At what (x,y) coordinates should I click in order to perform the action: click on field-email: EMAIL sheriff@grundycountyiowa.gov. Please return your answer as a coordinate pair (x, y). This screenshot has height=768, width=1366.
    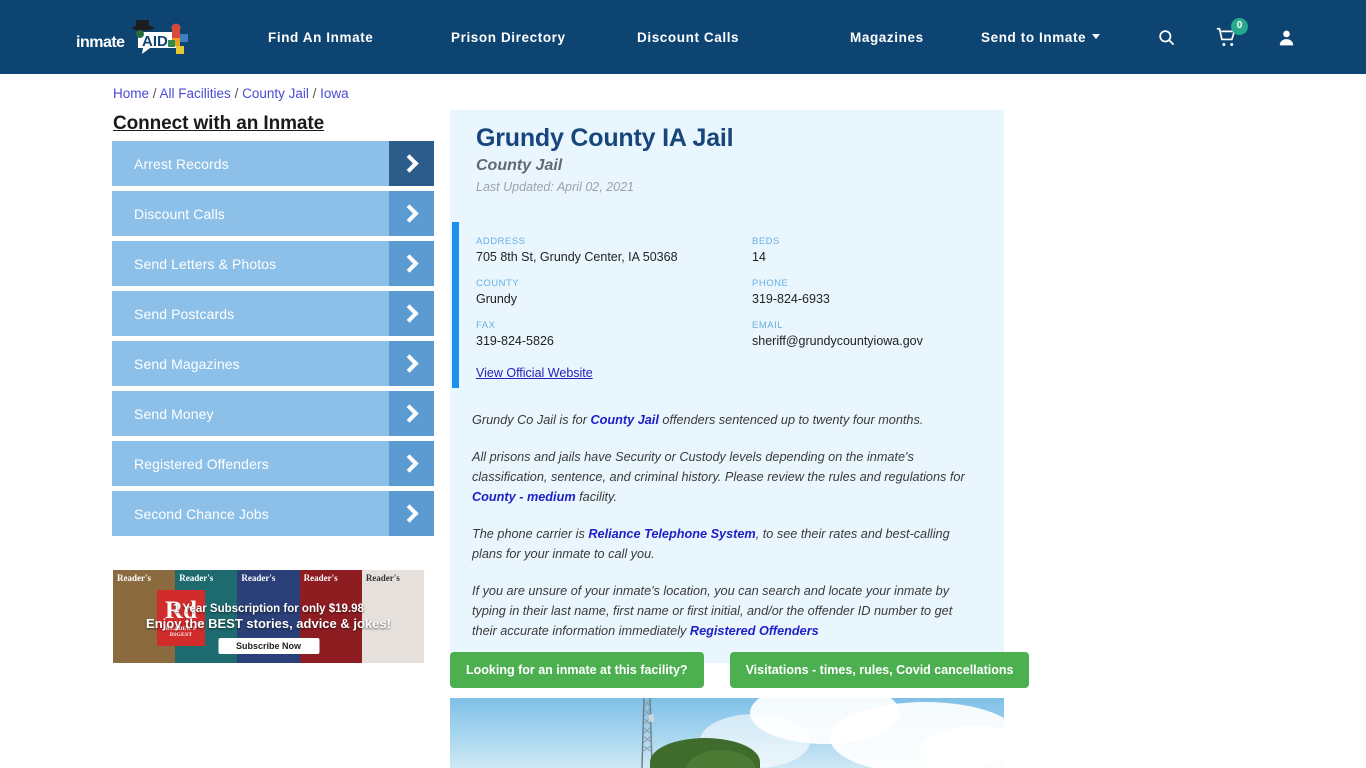
    Looking at the image, I should click on (865, 334).